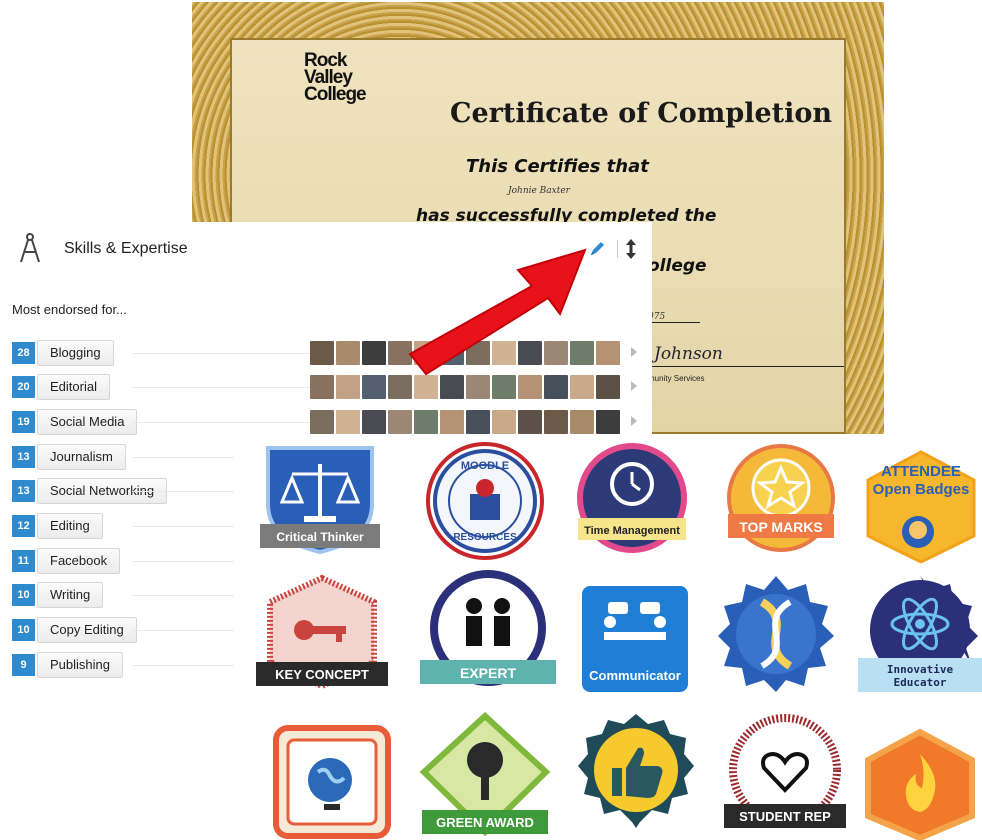  I want to click on badge-label: EXPERT, so click(488, 673).